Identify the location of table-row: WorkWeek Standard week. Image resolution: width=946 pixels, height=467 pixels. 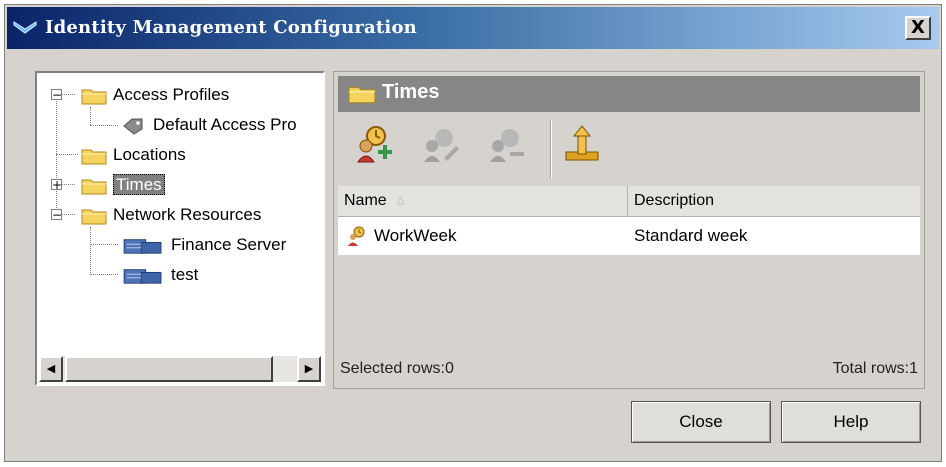
(629, 236).